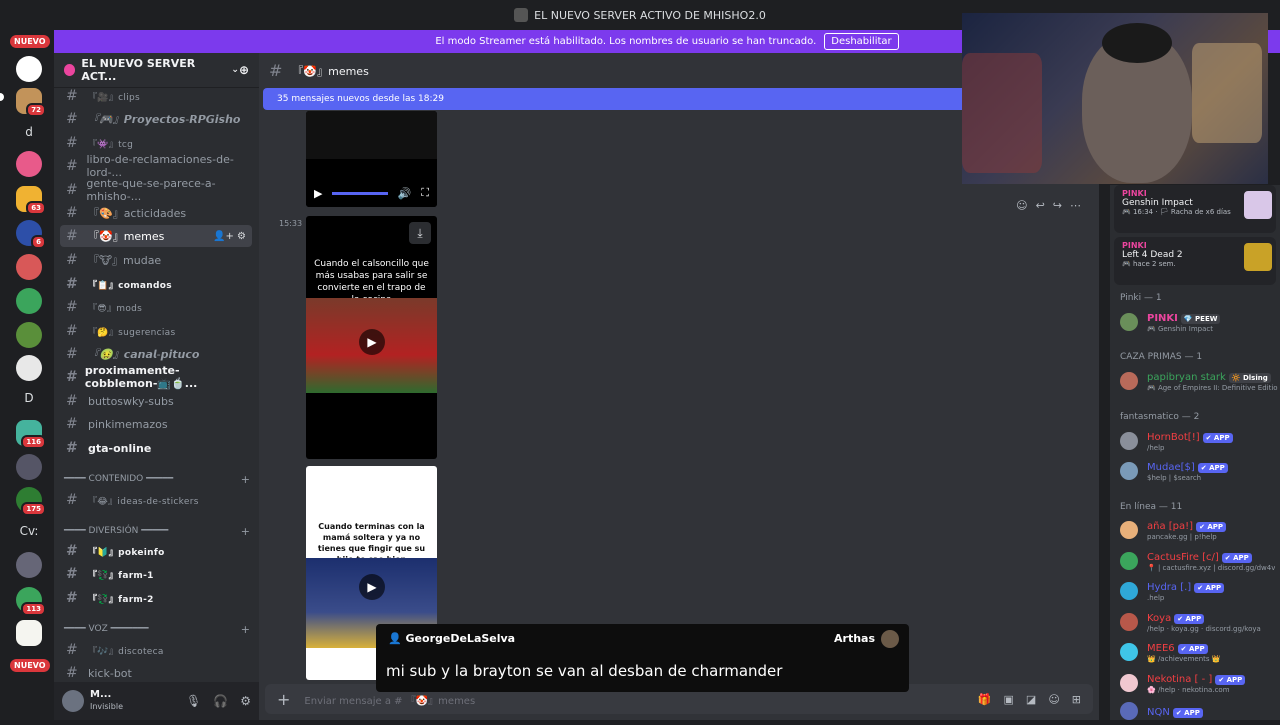 Image resolution: width=1280 pixels, height=725 pixels. I want to click on server-icon-14: 113, so click(31, 601).